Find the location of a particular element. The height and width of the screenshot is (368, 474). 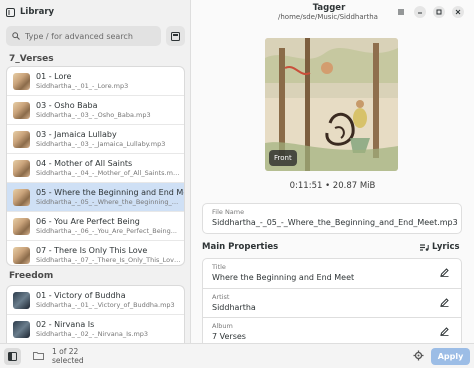

lyrics-label: Lyrics is located at coordinates (446, 247).